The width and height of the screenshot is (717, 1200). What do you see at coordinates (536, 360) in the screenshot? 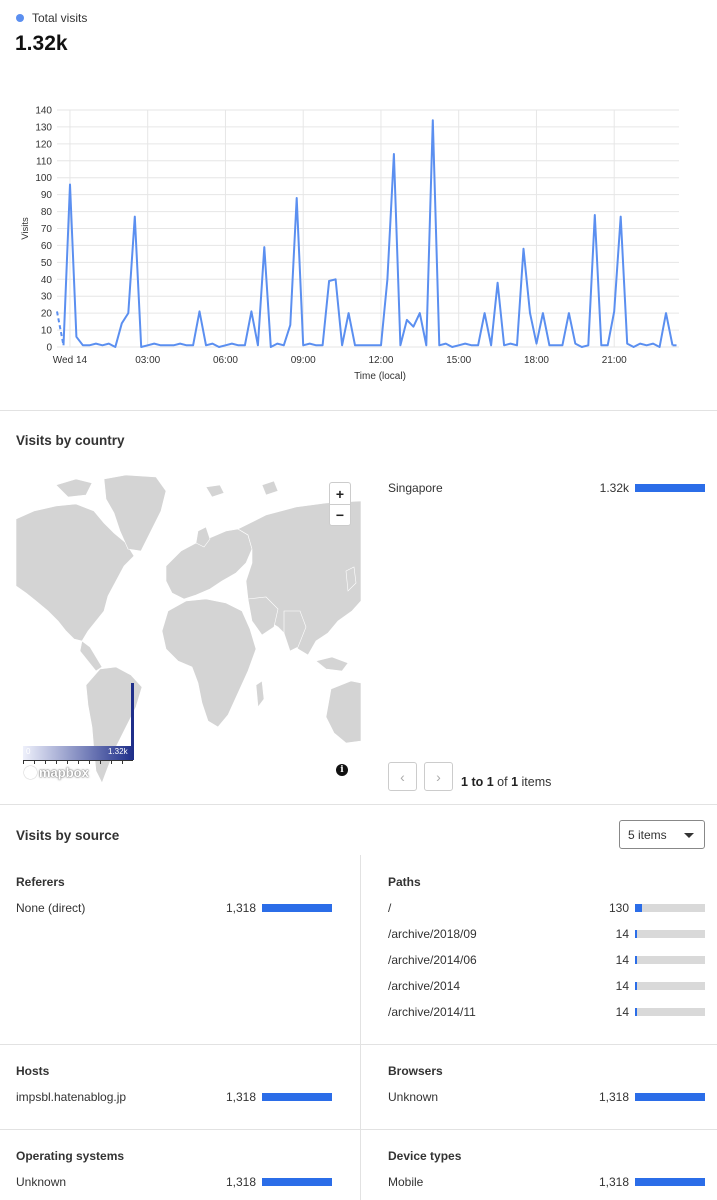
I see `x-tick-label: 18:00` at bounding box center [536, 360].